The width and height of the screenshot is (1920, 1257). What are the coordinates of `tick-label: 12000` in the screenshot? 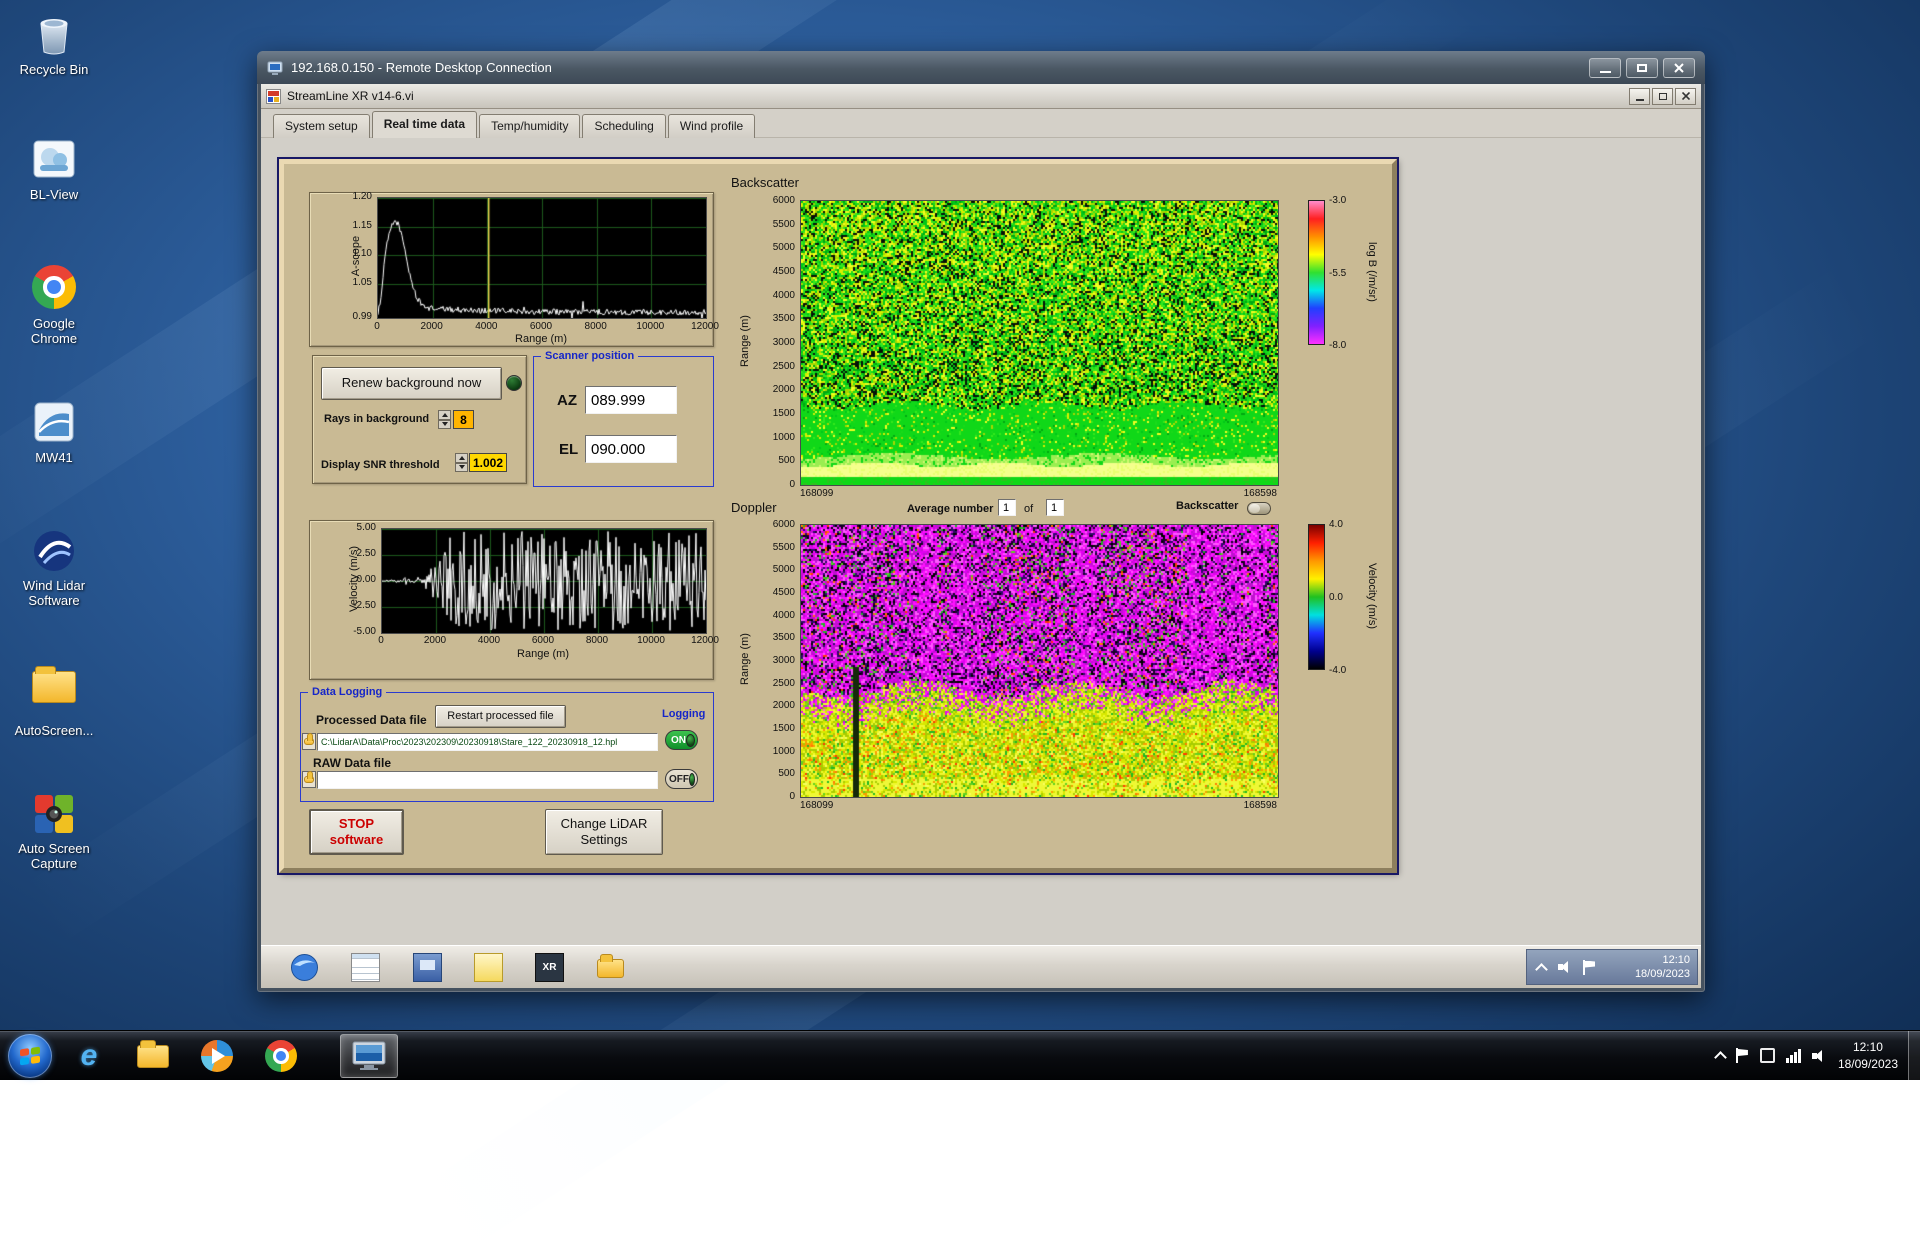 It's located at (705, 640).